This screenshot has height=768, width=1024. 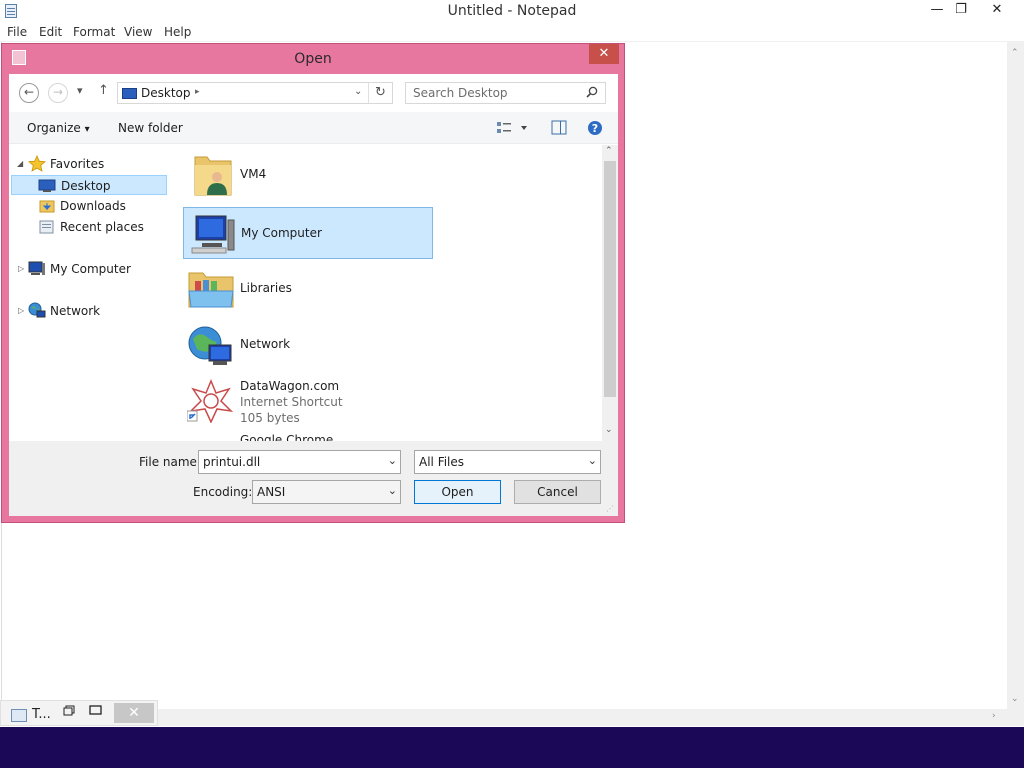 What do you see at coordinates (442, 462) in the screenshot?
I see `file-type-value: All Files` at bounding box center [442, 462].